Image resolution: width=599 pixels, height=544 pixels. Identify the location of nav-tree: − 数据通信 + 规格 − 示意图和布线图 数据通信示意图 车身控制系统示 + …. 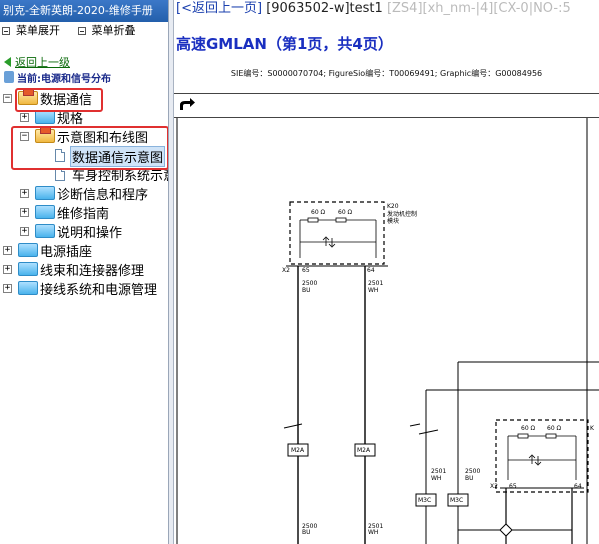
(84, 193).